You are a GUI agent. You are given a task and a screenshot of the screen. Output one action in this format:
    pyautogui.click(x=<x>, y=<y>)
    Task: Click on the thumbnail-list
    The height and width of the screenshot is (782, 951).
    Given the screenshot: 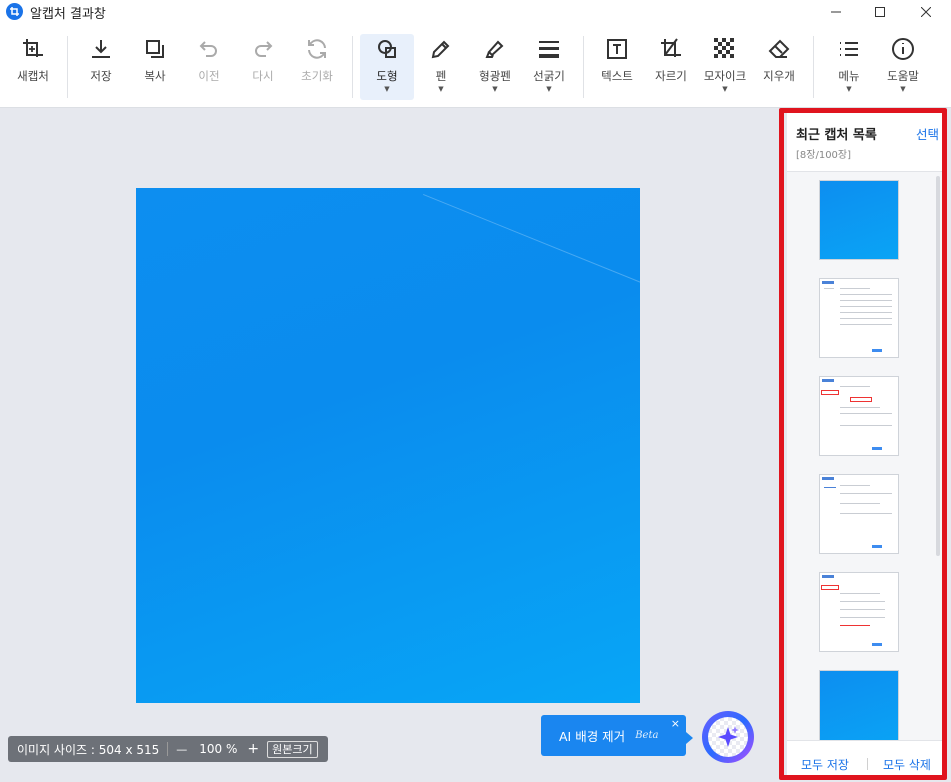 What is the action you would take?
    pyautogui.click(x=862, y=461)
    